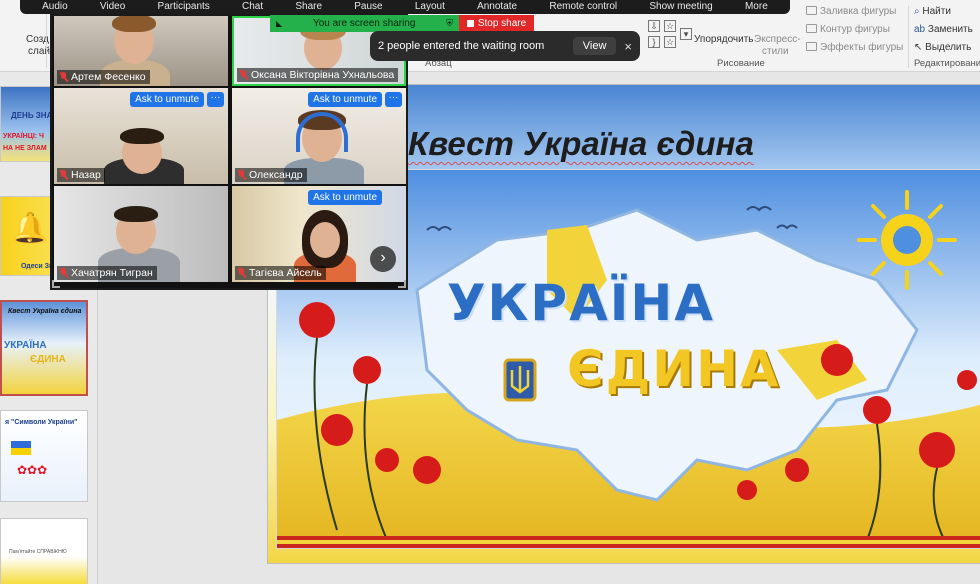 Image resolution: width=980 pixels, height=584 pixels. I want to click on poster-word-ukraine: УКРАЇНА, so click(581, 303).